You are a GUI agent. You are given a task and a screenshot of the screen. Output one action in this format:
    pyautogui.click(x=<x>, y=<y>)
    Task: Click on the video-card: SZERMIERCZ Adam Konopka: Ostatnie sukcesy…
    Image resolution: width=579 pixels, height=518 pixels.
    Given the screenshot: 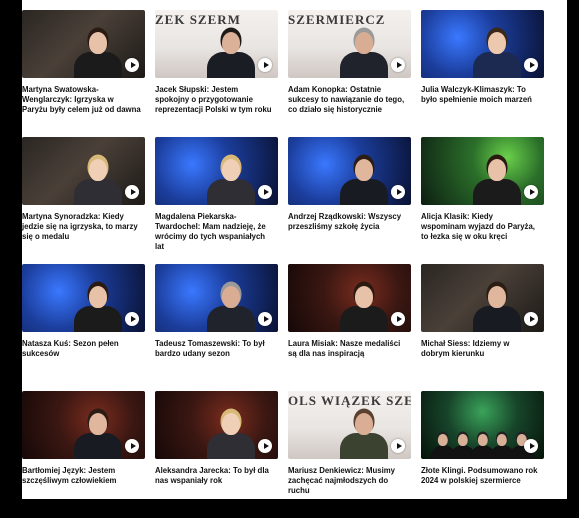 What is the action you would take?
    pyautogui.click(x=349, y=70)
    